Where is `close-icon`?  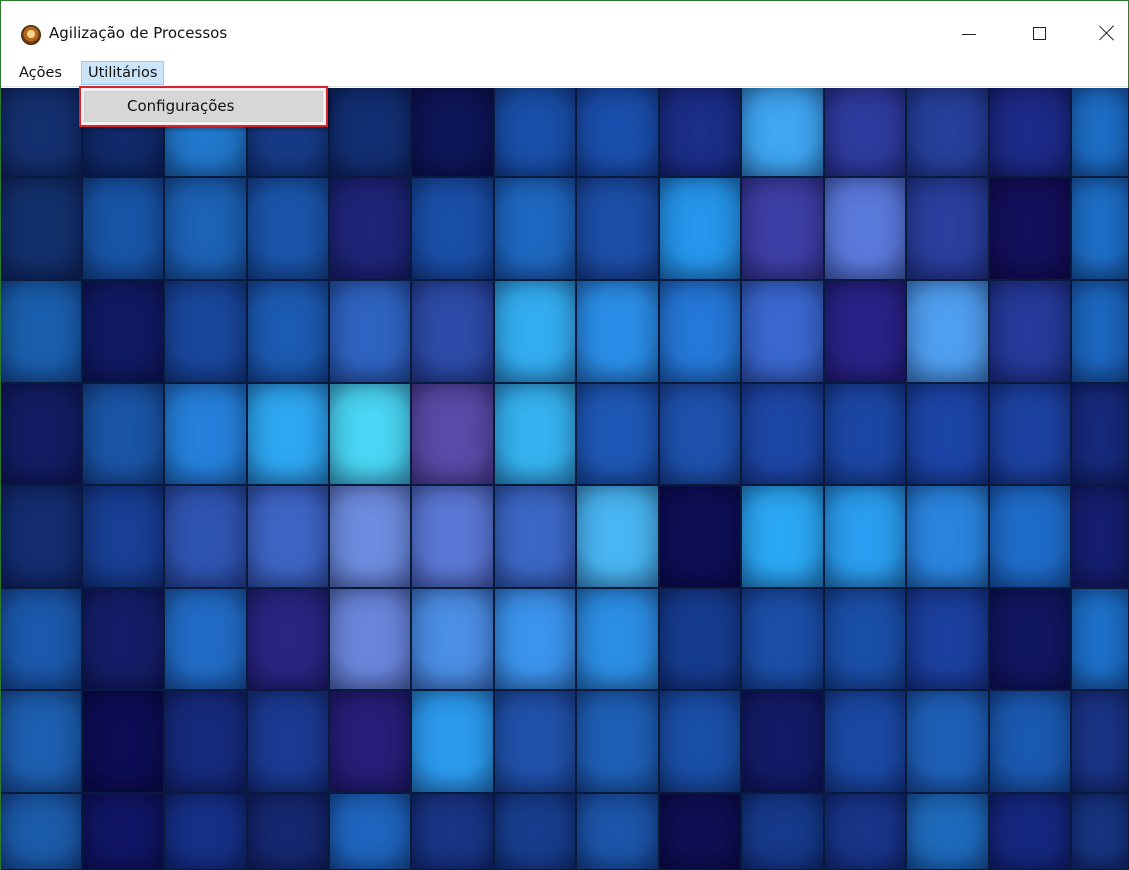 close-icon is located at coordinates (1107, 33).